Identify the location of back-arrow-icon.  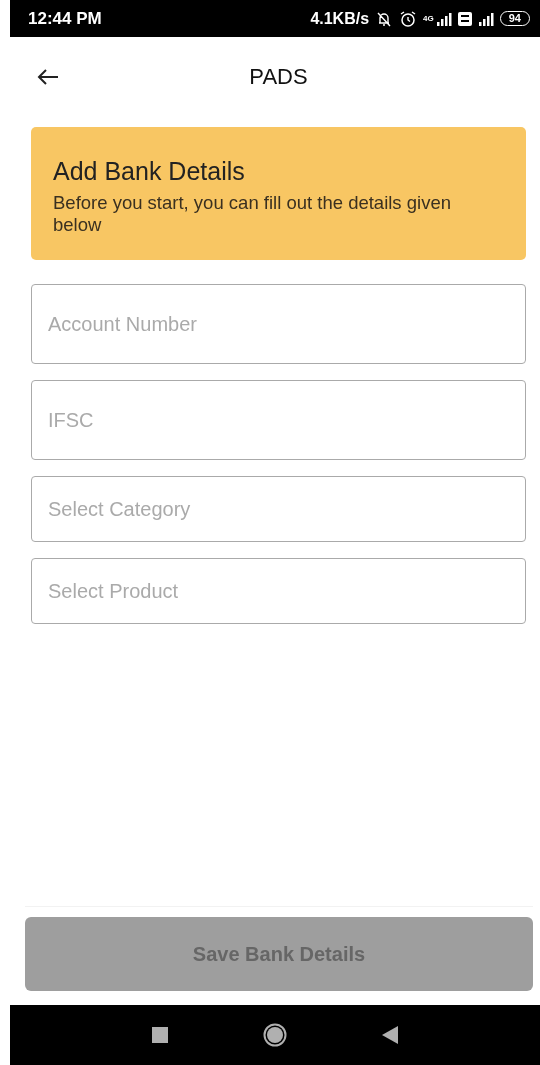
(48, 77).